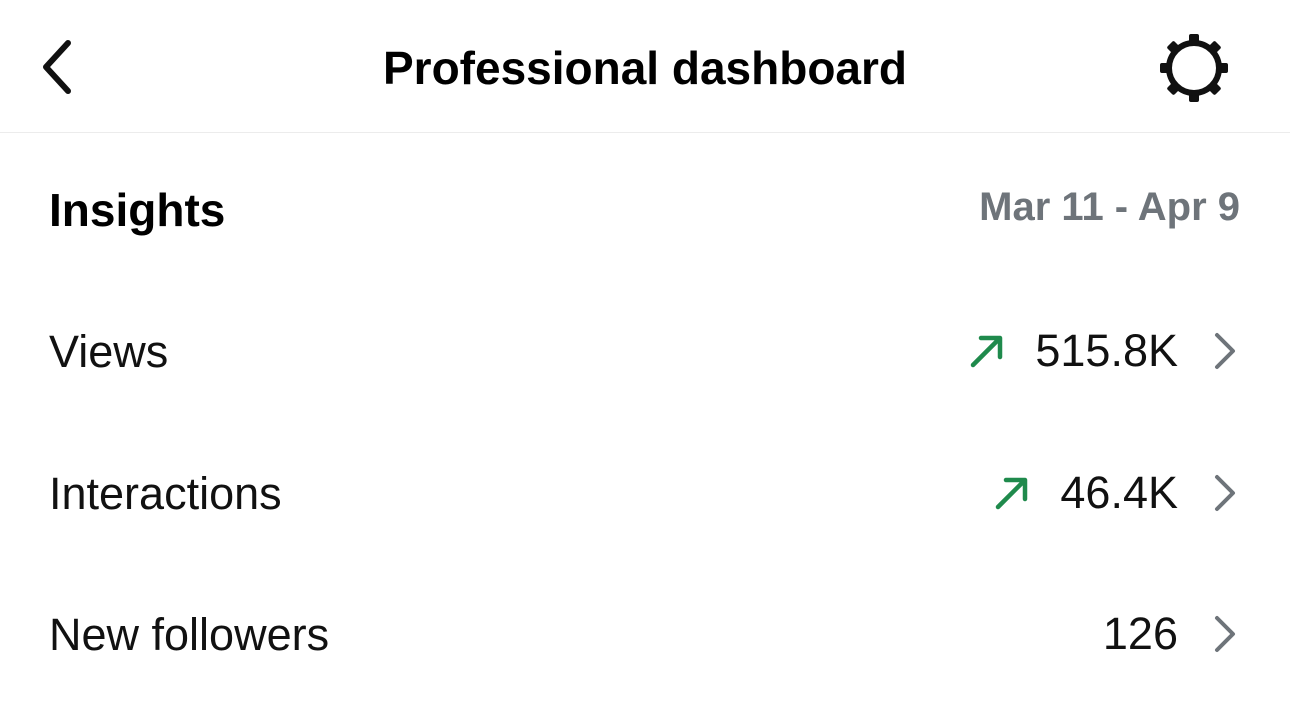 The width and height of the screenshot is (1290, 715). Describe the element at coordinates (189, 634) in the screenshot. I see `metric-label: New followers` at that location.